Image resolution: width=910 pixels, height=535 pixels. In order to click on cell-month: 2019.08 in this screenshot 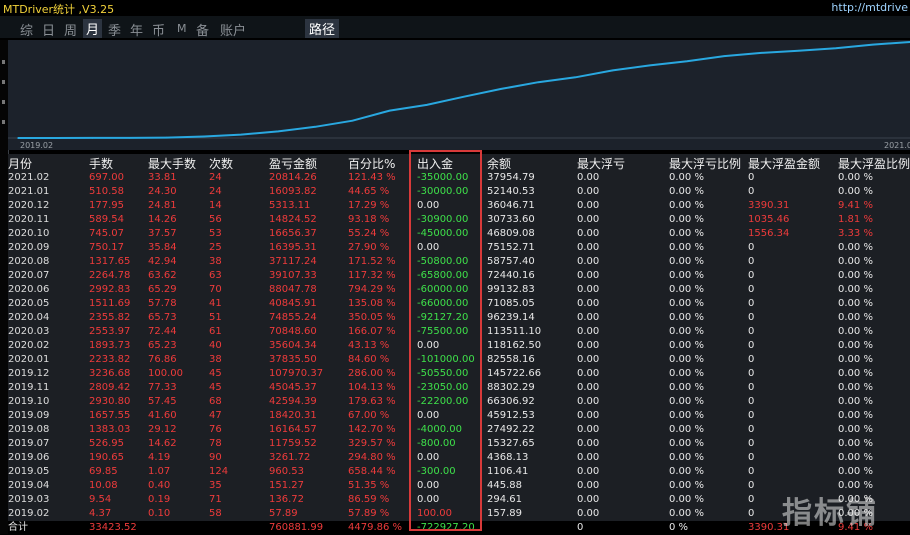, I will do `click(29, 429)`.